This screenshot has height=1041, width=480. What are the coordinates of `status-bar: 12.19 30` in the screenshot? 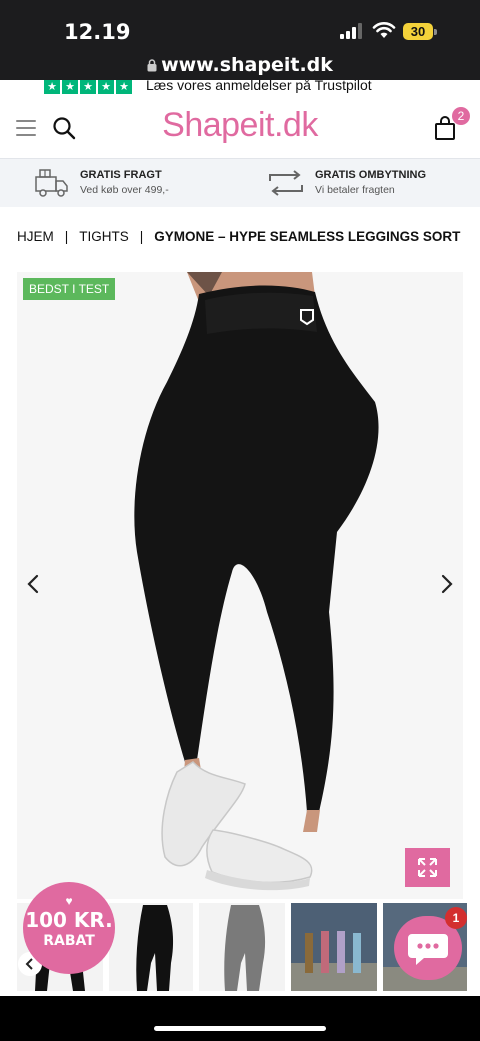 It's located at (240, 26).